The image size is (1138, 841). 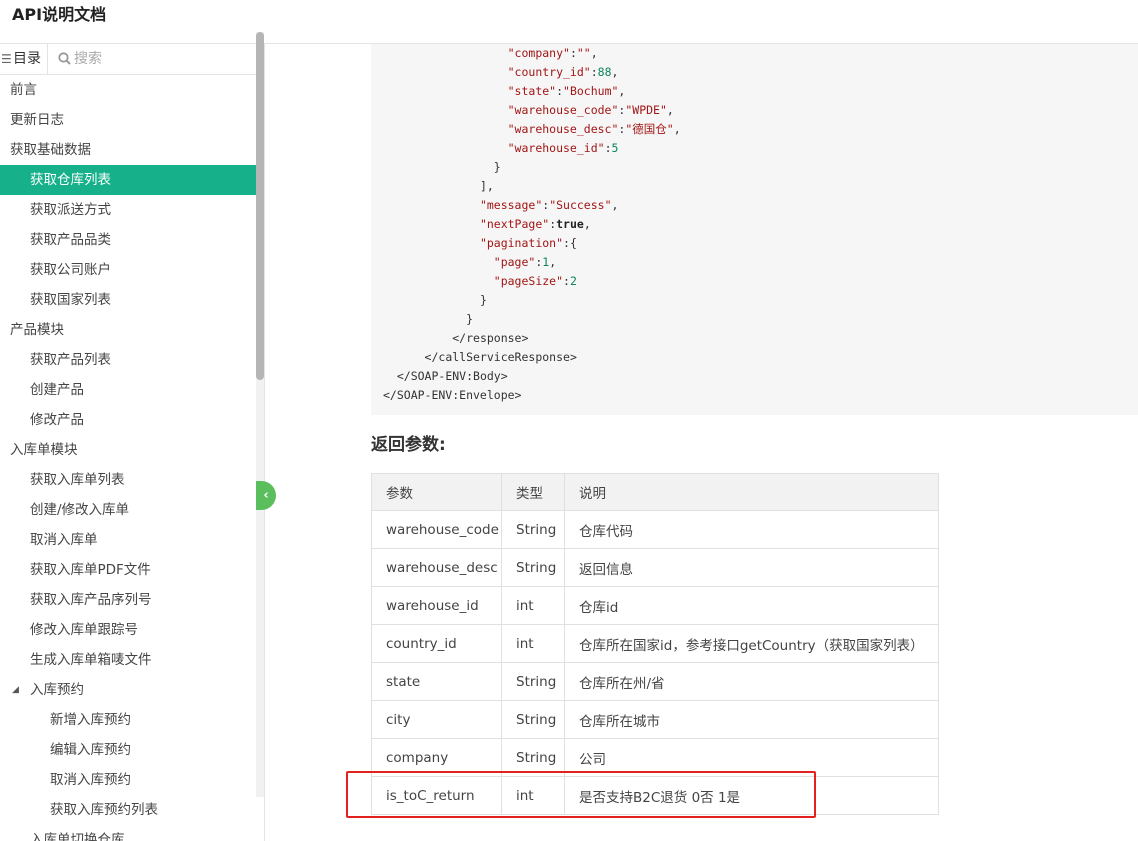 What do you see at coordinates (90, 570) in the screenshot?
I see `sidebar-item-label: 获取入库单PDF文件` at bounding box center [90, 570].